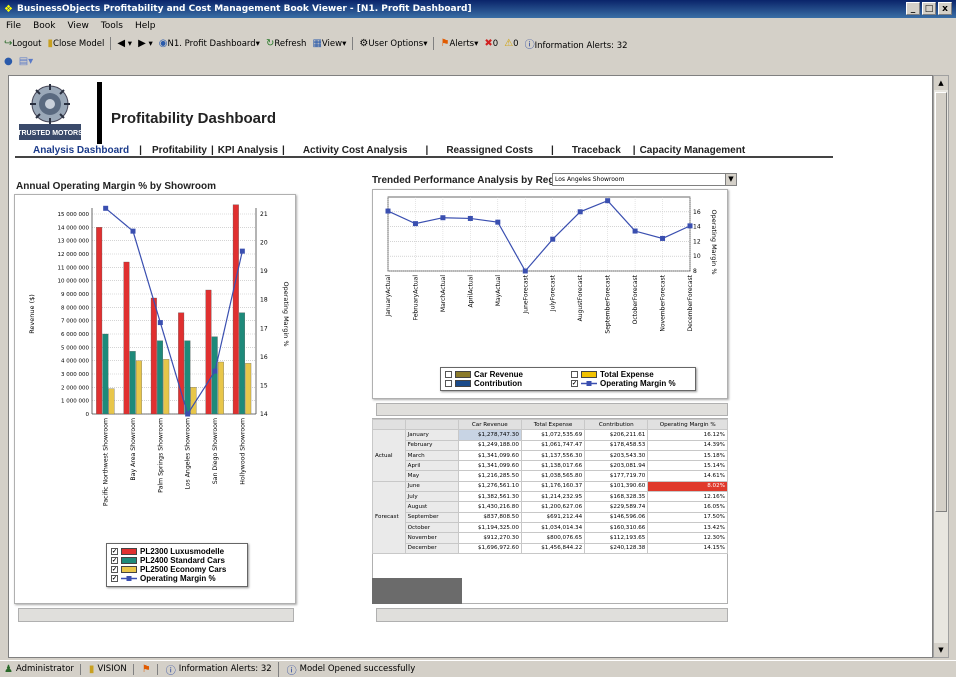 The height and width of the screenshot is (677, 956). Describe the element at coordinates (489, 455) in the screenshot. I see `grid-cell: $1,341,099.60` at that location.